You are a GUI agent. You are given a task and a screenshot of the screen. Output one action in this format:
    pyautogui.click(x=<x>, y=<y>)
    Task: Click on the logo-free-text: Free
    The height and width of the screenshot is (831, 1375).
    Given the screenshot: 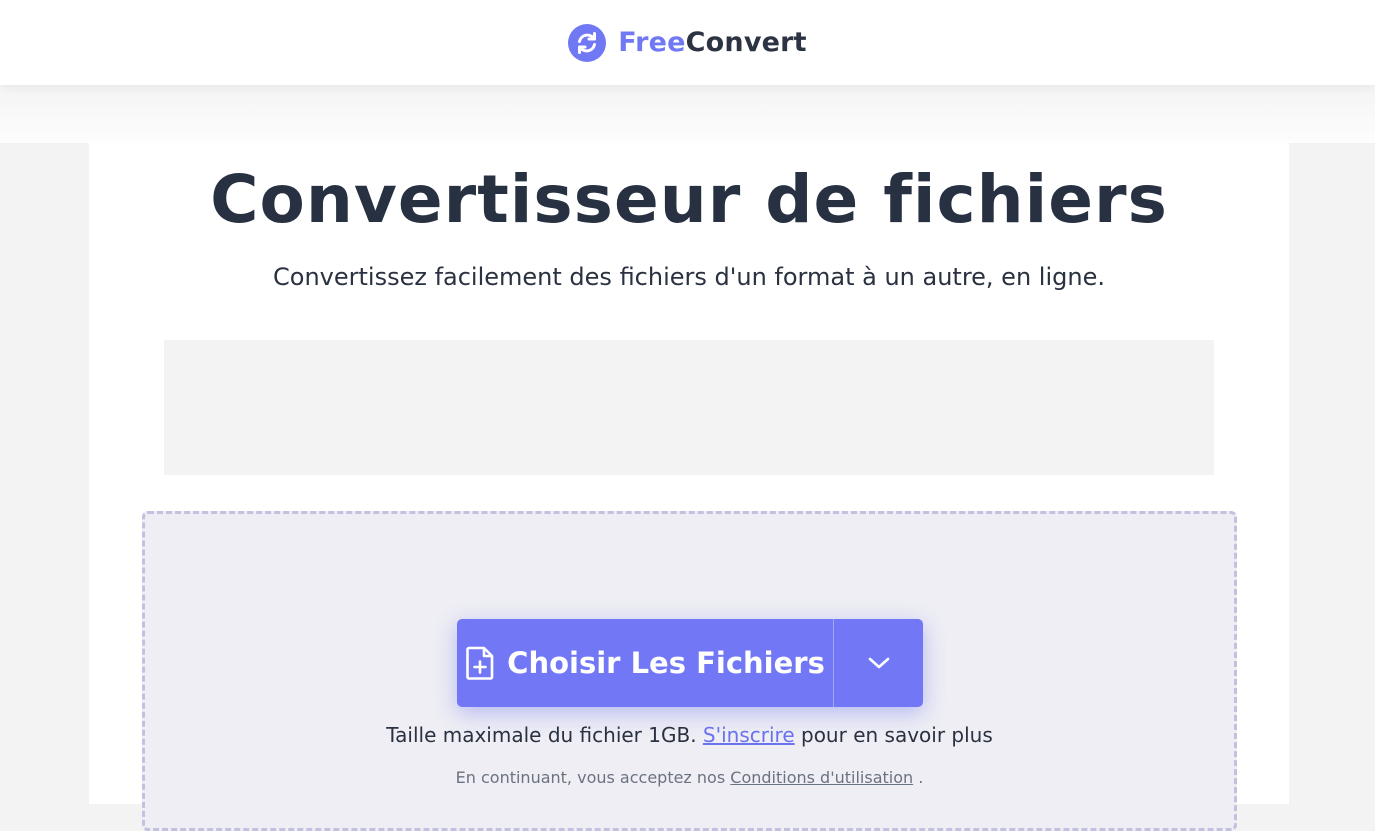 What is the action you would take?
    pyautogui.click(x=652, y=42)
    